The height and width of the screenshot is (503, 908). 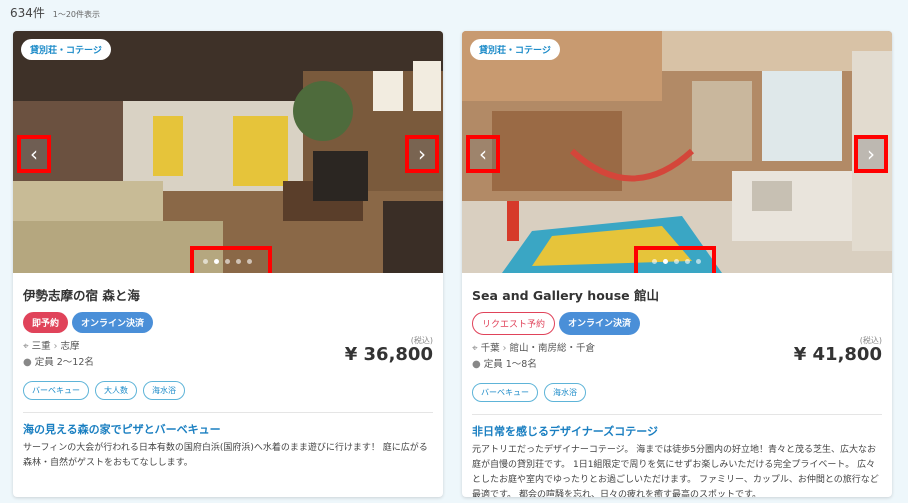 I want to click on results-count-number: 634件, so click(x=27, y=13).